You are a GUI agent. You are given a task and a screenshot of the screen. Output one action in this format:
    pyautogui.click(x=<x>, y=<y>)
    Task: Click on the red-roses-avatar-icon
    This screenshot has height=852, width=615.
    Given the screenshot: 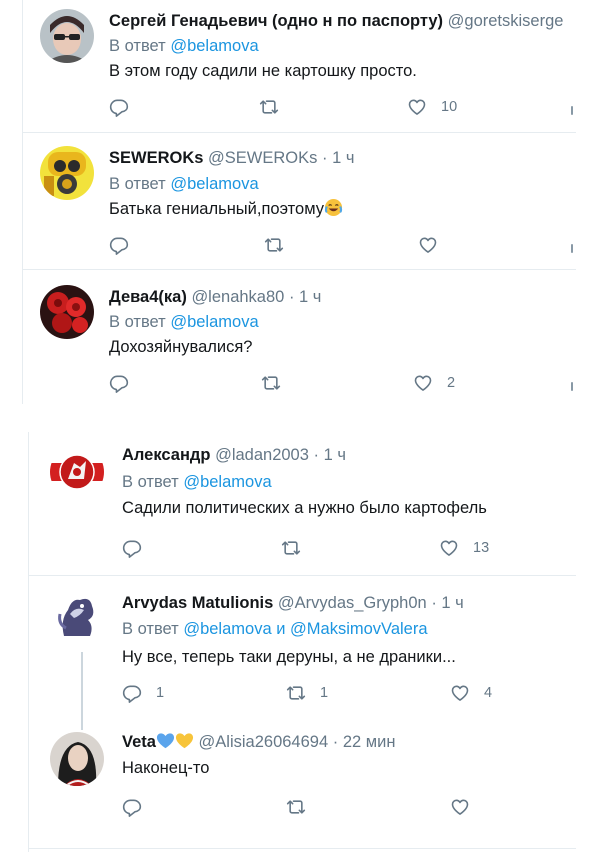 What is the action you would take?
    pyautogui.click(x=67, y=312)
    